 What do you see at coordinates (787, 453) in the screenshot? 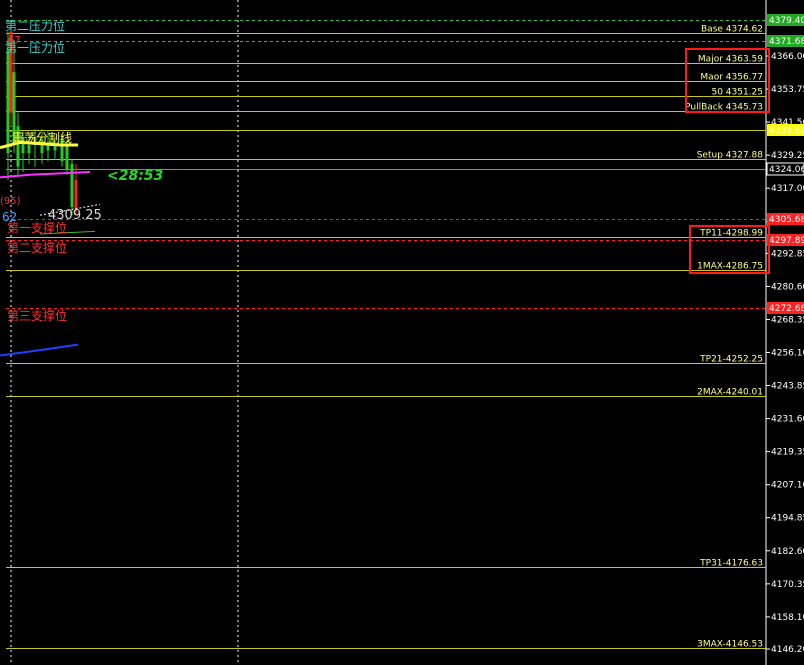
I see `axis-tick-label: 4219.35` at bounding box center [787, 453].